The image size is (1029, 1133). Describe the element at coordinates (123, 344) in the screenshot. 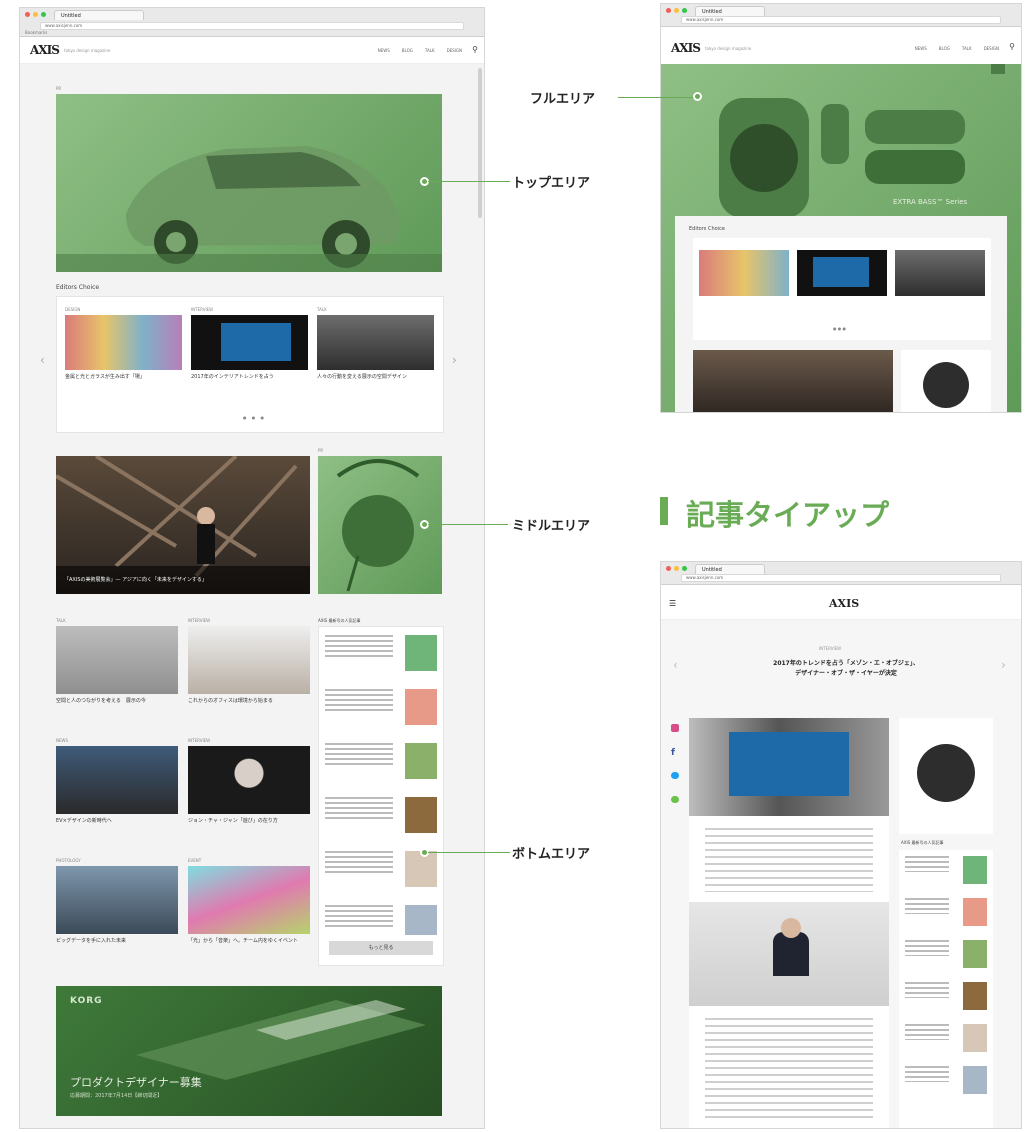

I see `carousel-item: DESIGN 金属と光とガラスが生み出す「場」` at that location.